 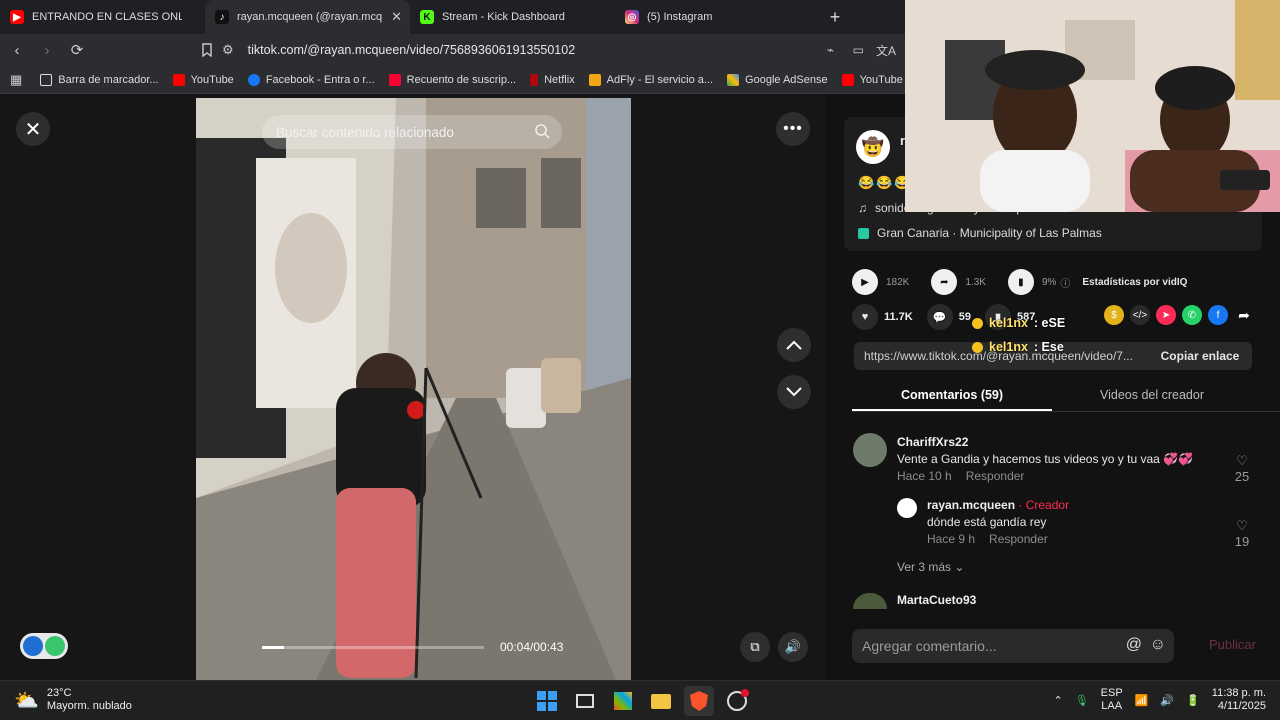 What do you see at coordinates (1167, 700) in the screenshot?
I see `volume-icon: 🔊` at bounding box center [1167, 700].